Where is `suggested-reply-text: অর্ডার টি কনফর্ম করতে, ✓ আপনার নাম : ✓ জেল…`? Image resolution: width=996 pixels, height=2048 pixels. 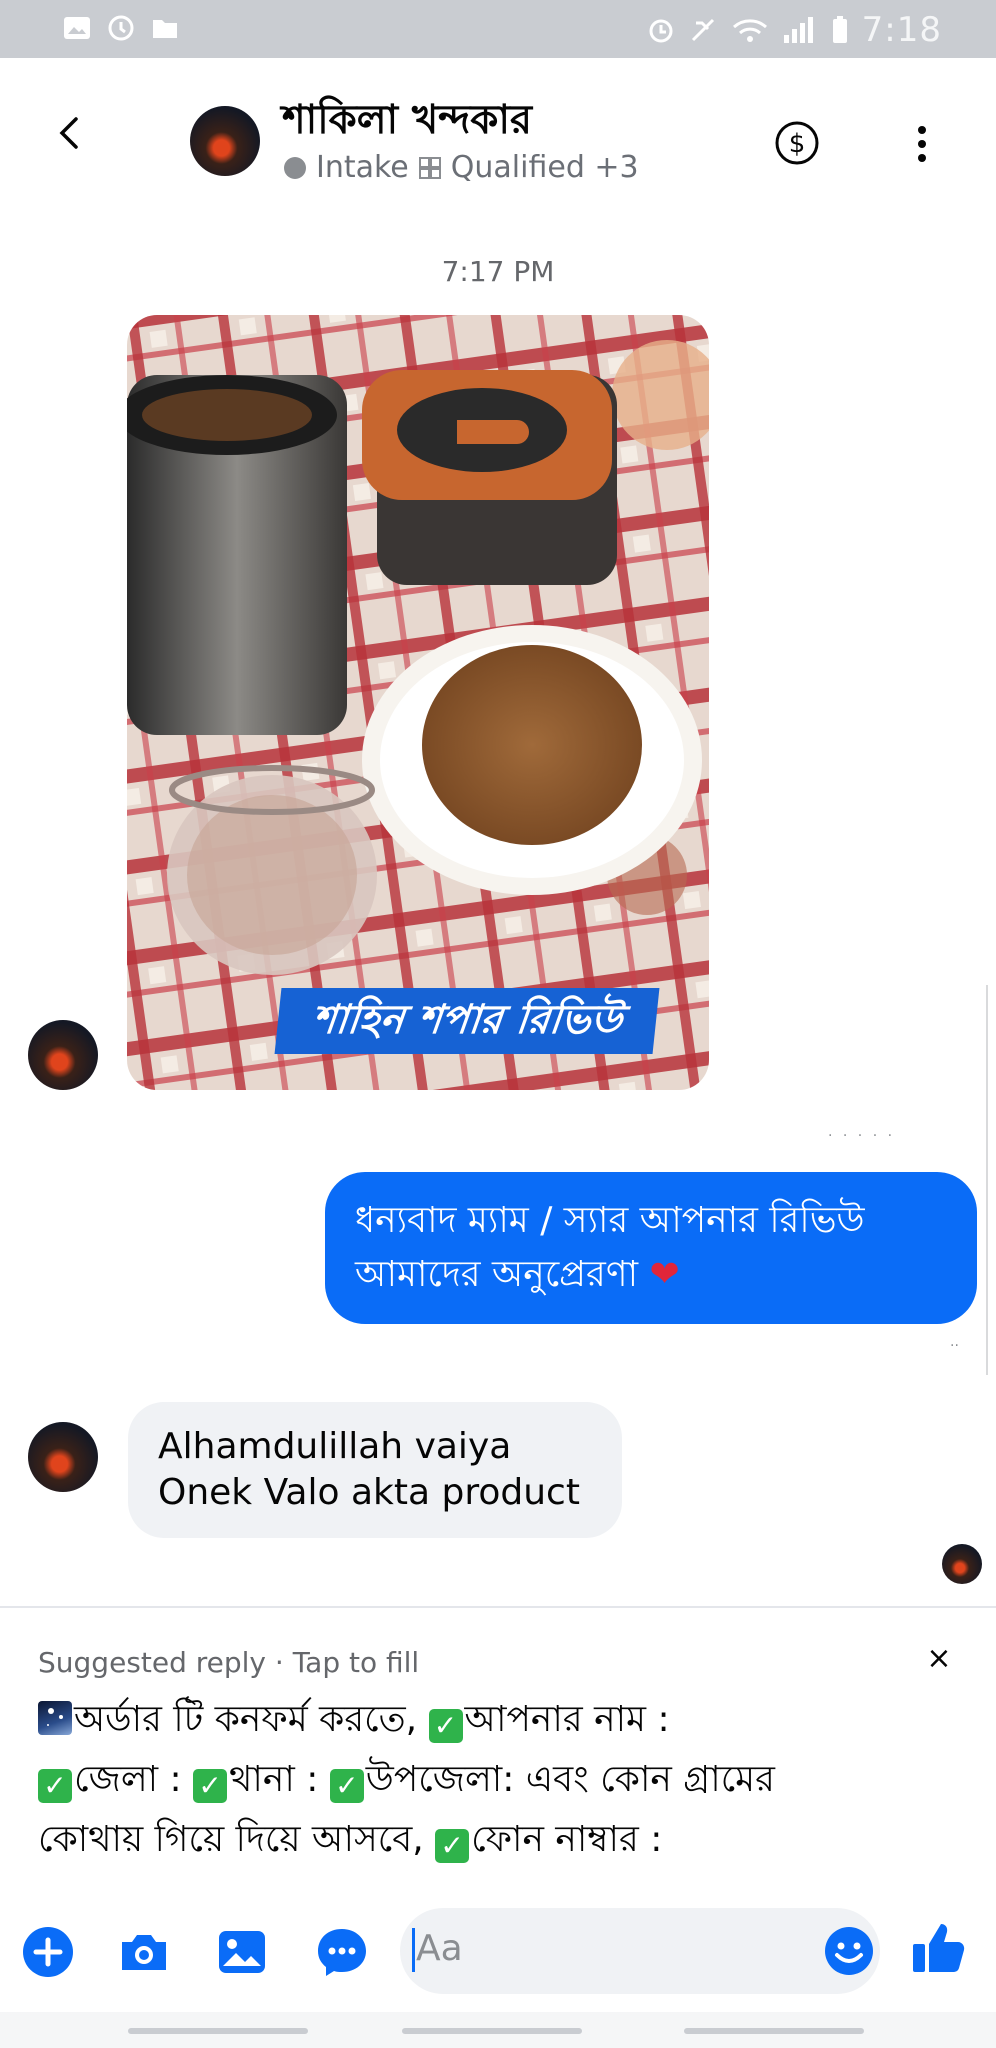
suggested-reply-text: অর্ডার টি কনফর্ম করতে, ✓ আপনার নাম : ✓ জেল… is located at coordinates (503, 1780).